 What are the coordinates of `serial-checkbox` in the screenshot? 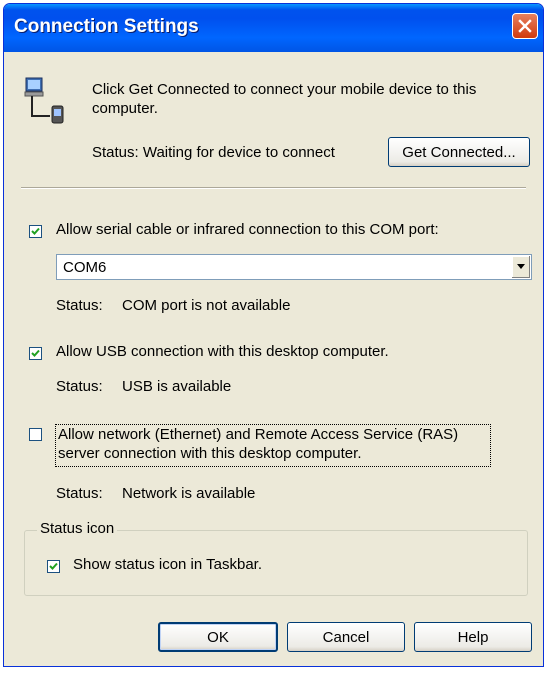 It's located at (35, 231).